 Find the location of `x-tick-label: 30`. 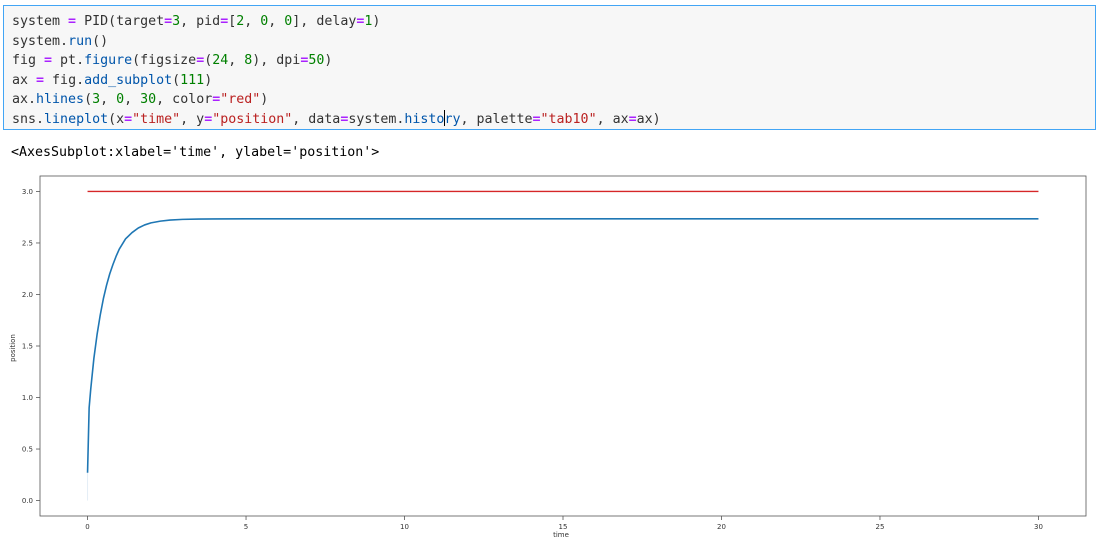

x-tick-label: 30 is located at coordinates (1038, 527).